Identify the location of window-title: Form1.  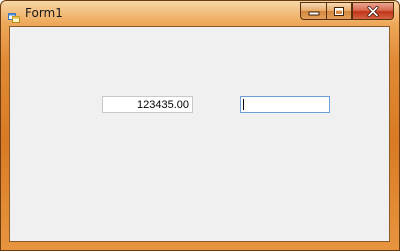
(44, 13).